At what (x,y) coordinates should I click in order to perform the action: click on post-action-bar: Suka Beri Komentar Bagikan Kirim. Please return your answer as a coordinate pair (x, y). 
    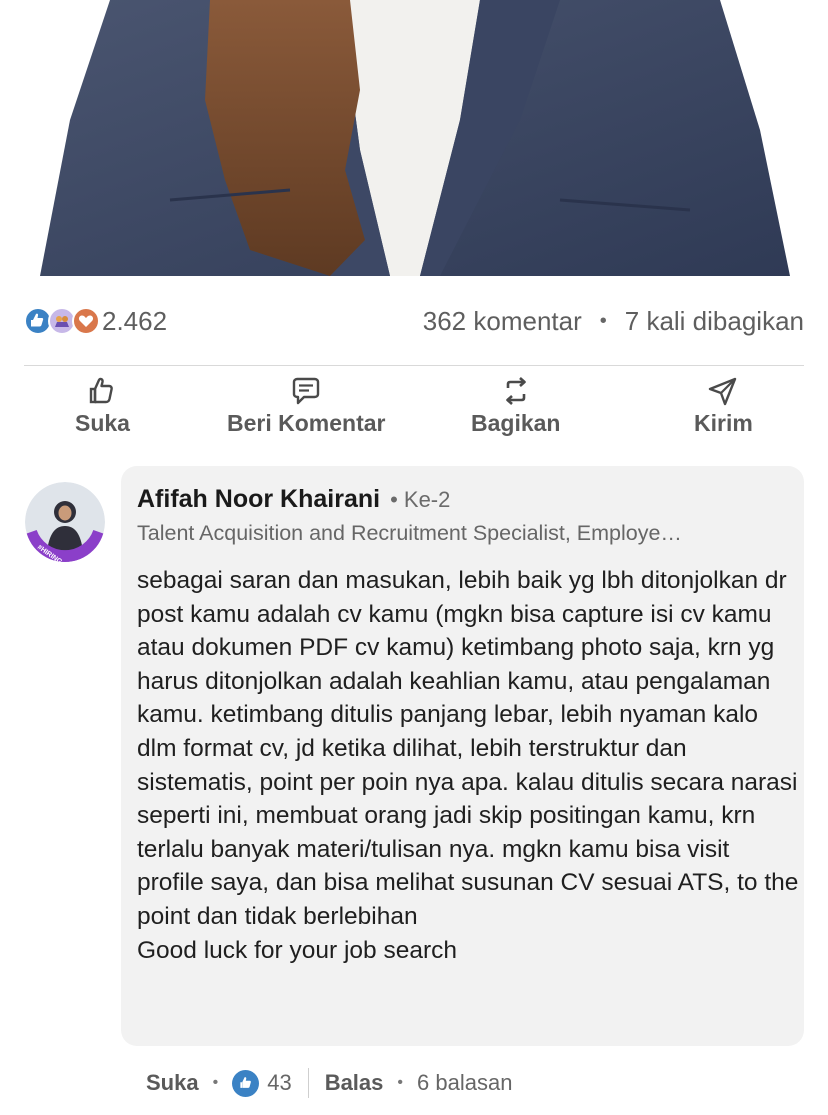
    Looking at the image, I should click on (414, 409).